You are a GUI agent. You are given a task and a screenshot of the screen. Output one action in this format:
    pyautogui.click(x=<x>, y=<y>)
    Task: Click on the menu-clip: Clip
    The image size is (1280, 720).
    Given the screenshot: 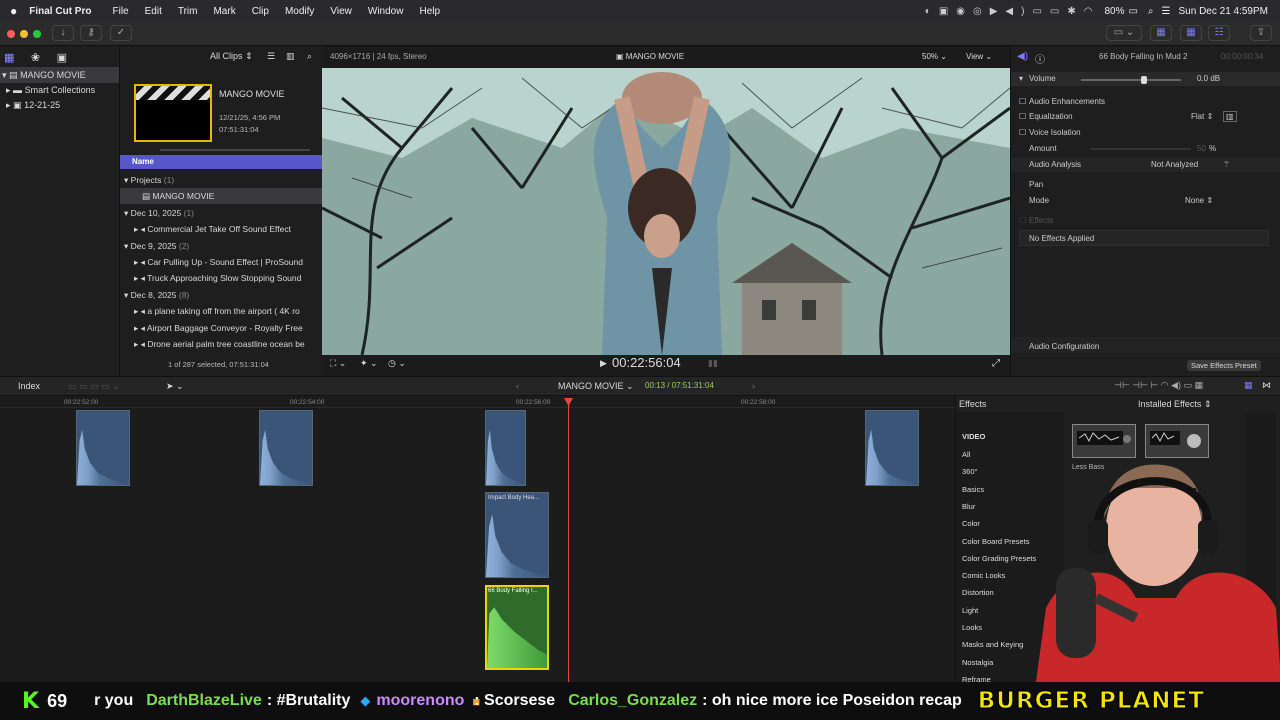 What is the action you would take?
    pyautogui.click(x=260, y=11)
    